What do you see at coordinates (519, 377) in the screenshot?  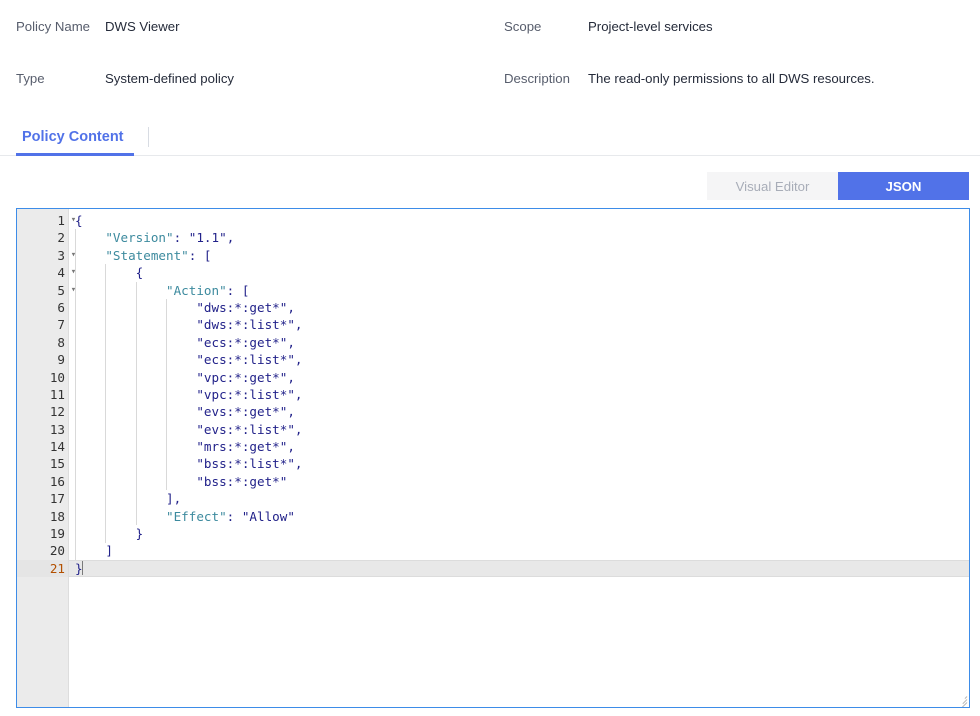 I see `code-line-10: "vpc:*:get*",` at bounding box center [519, 377].